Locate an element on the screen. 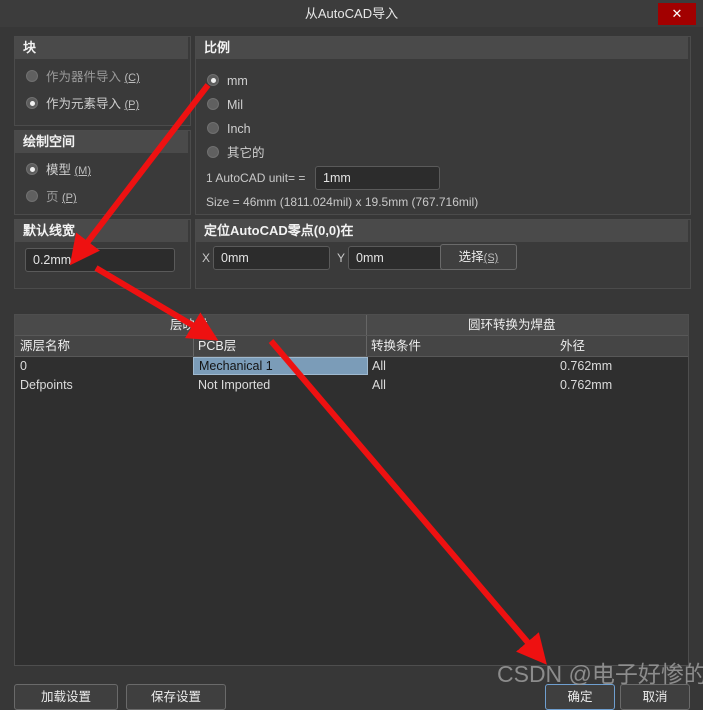 The width and height of the screenshot is (703, 710). table-row: 0 Mechanical 1 All 0.762mm is located at coordinates (351, 366).